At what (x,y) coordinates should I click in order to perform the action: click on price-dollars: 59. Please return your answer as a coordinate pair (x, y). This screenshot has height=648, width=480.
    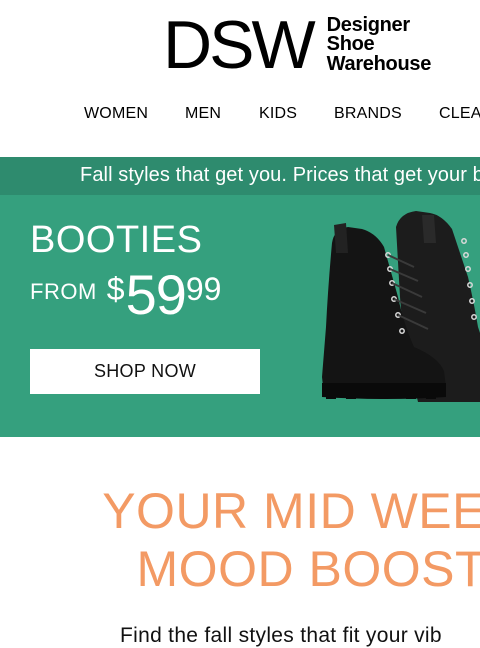
    Looking at the image, I should click on (156, 294).